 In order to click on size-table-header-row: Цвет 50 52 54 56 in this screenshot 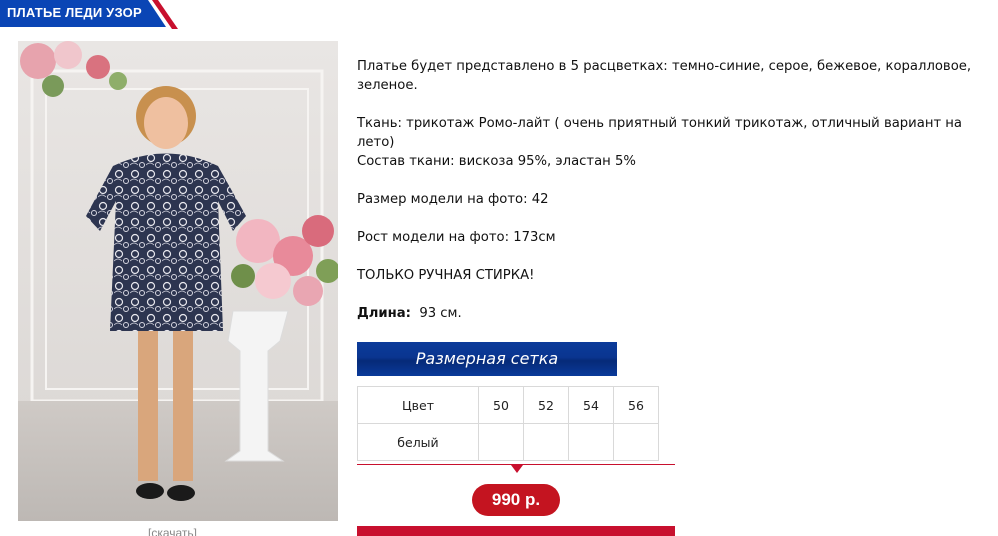, I will do `click(508, 405)`.